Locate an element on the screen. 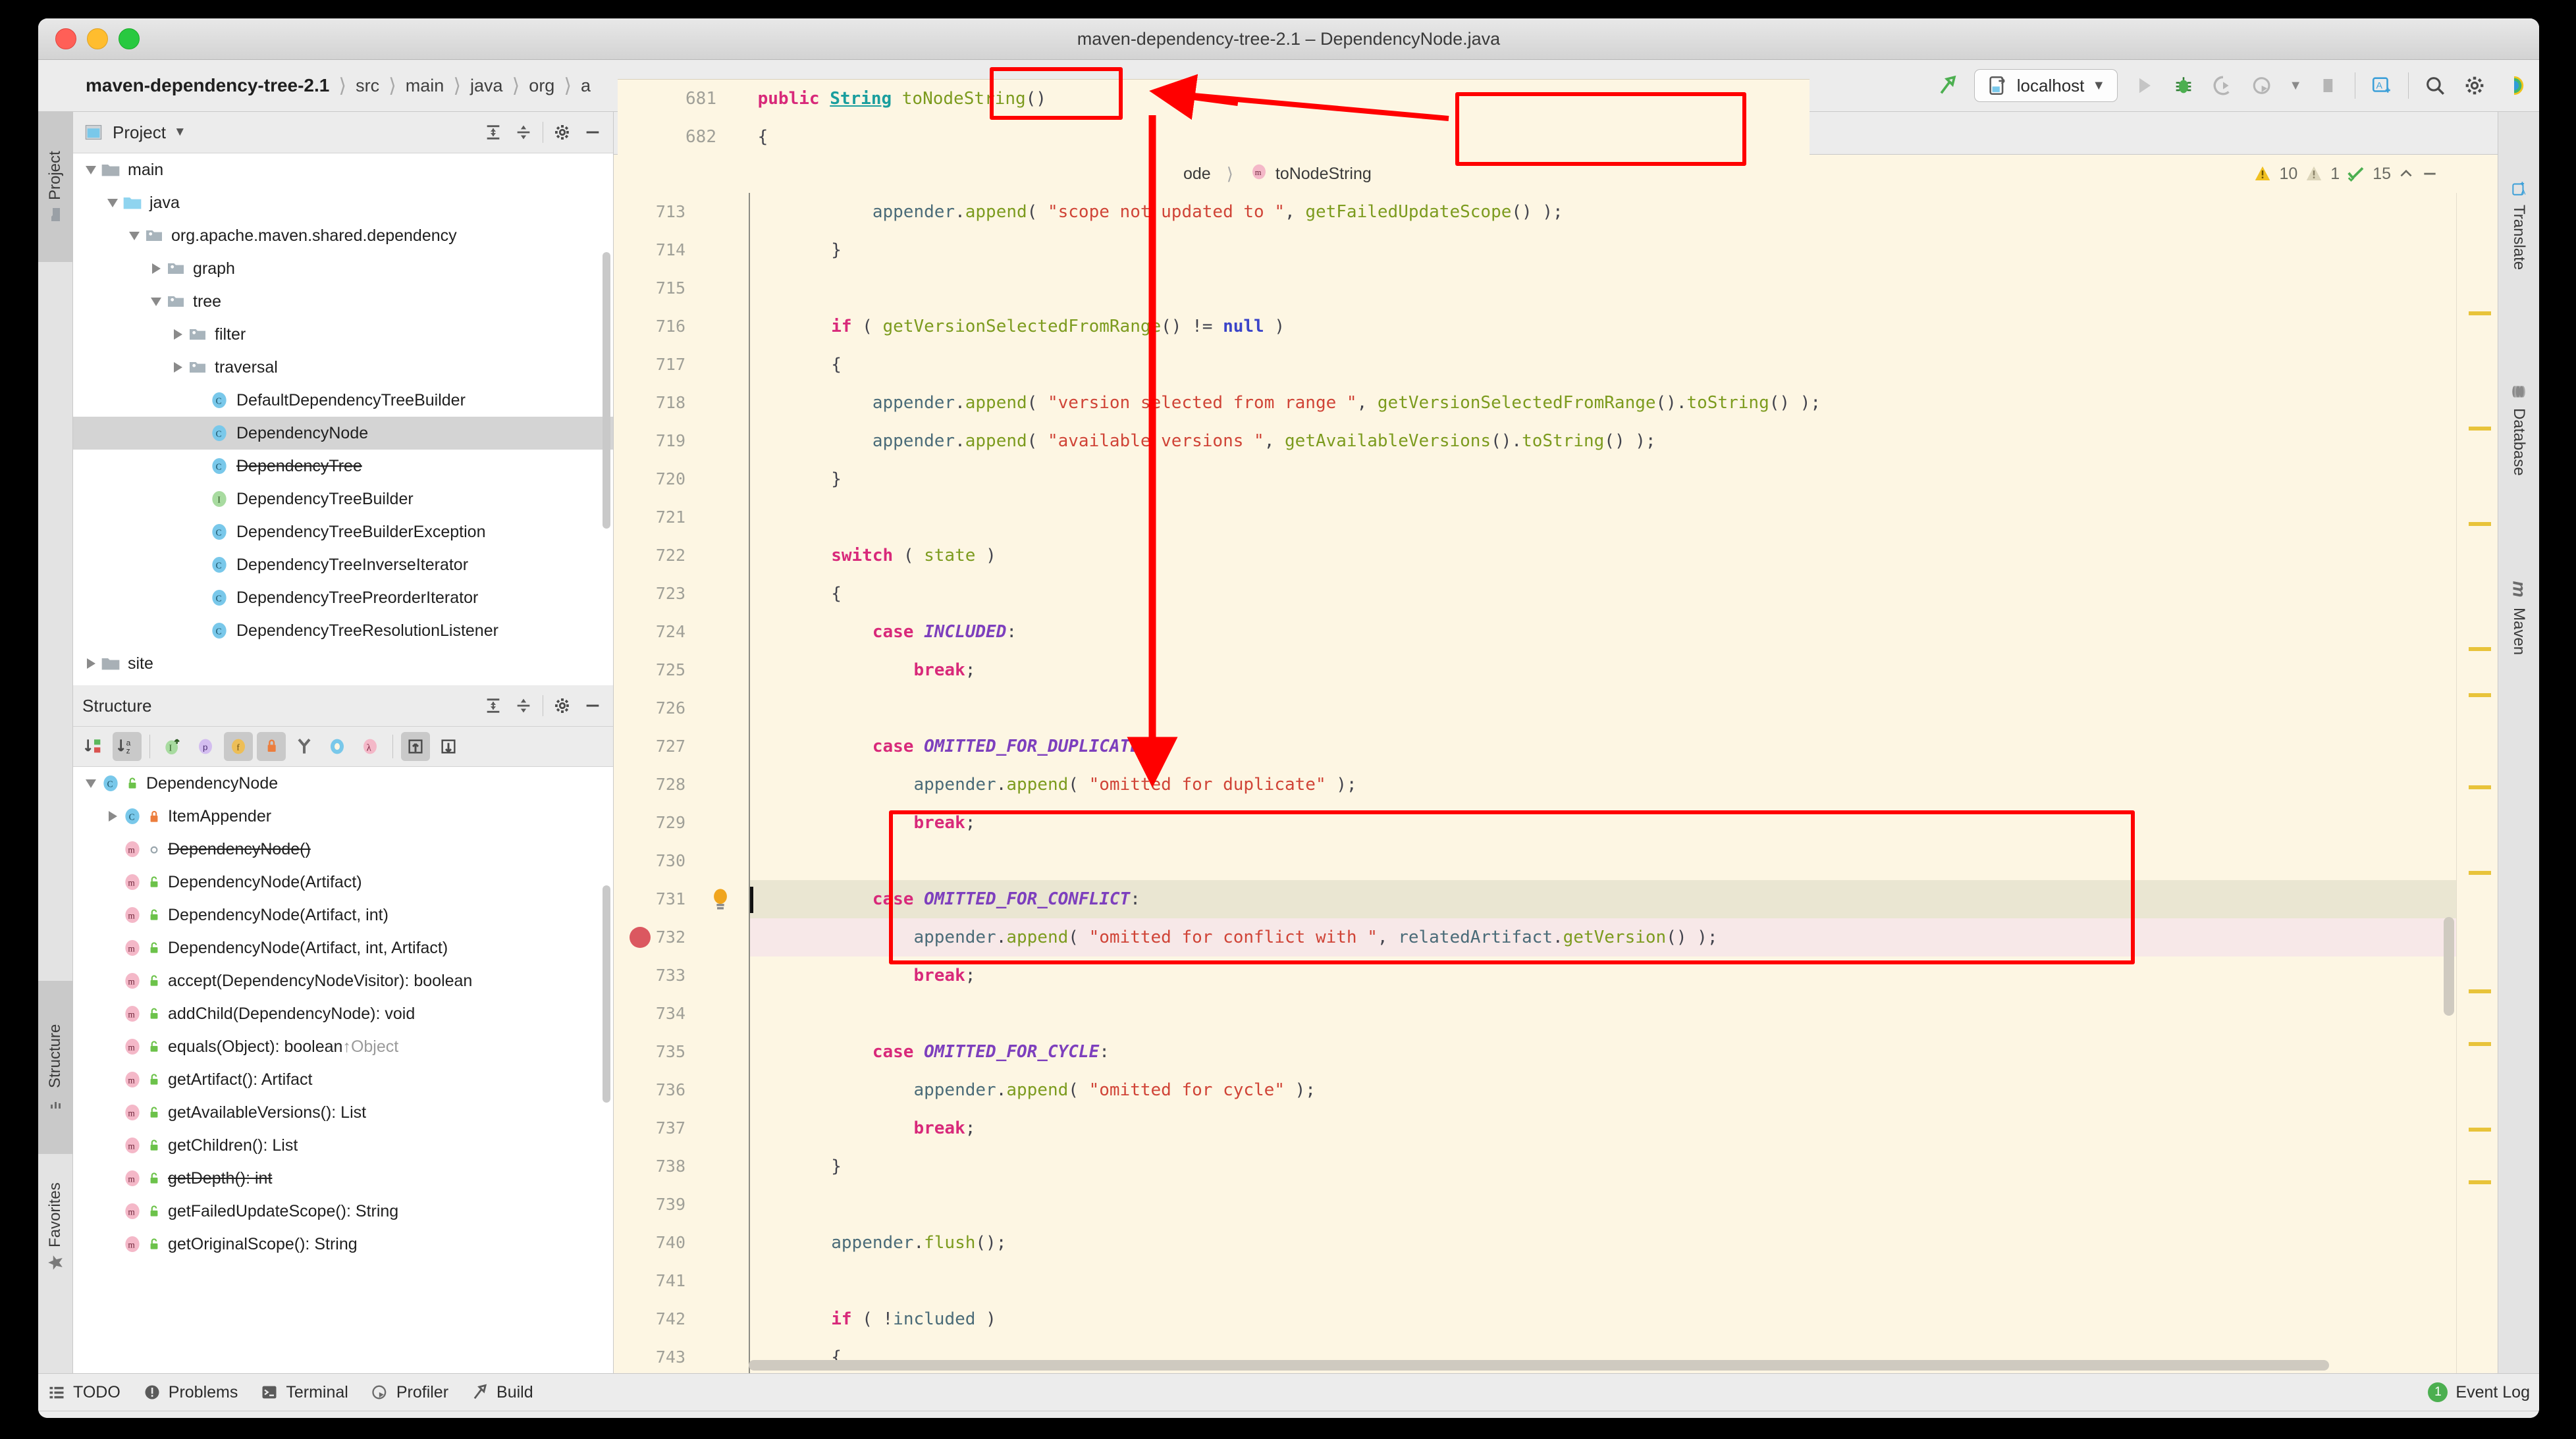  inspection-widget: 10 1 15 is located at coordinates (2345, 174).